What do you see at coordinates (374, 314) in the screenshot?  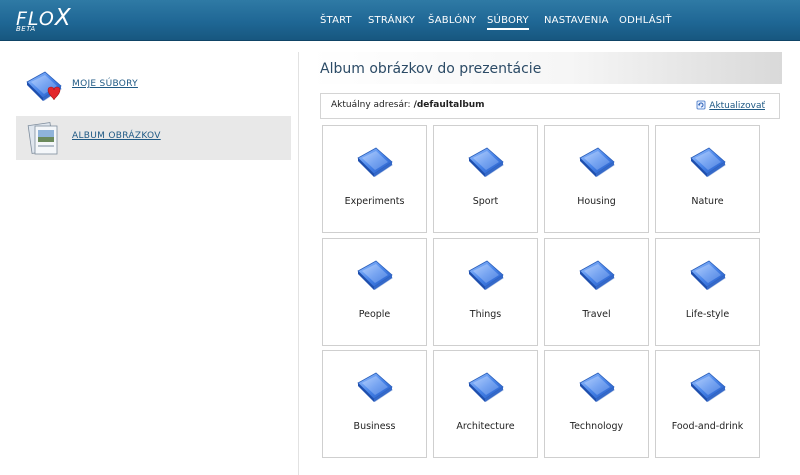 I see `folder-label: People` at bounding box center [374, 314].